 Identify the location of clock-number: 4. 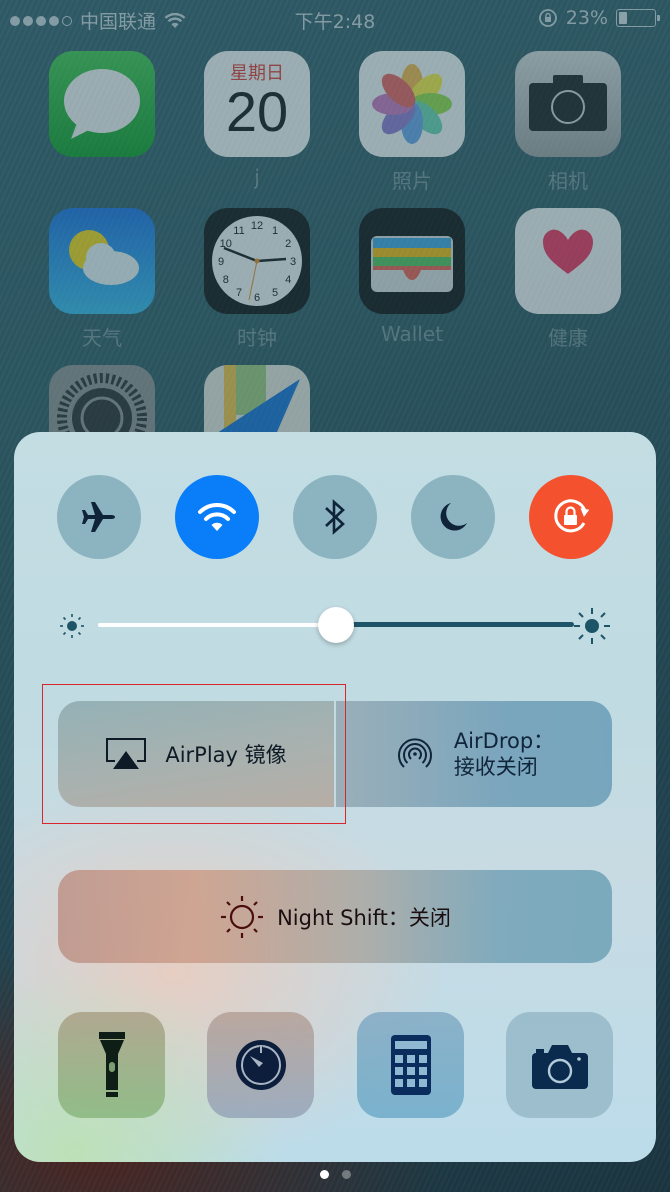
(288, 280).